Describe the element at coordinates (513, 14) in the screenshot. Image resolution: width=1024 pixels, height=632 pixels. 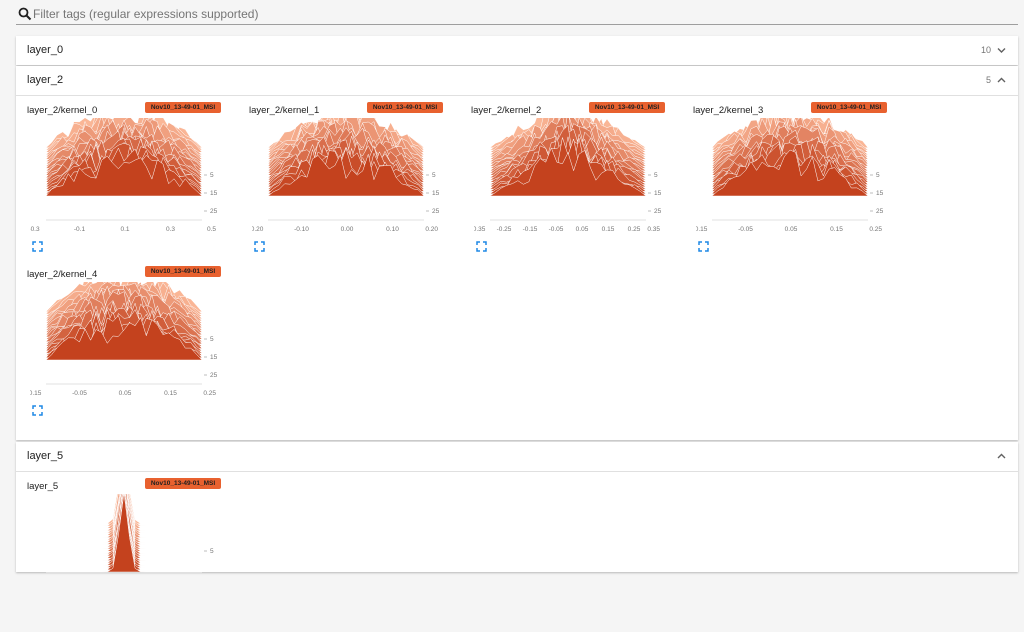
I see `filter-tags-input` at that location.